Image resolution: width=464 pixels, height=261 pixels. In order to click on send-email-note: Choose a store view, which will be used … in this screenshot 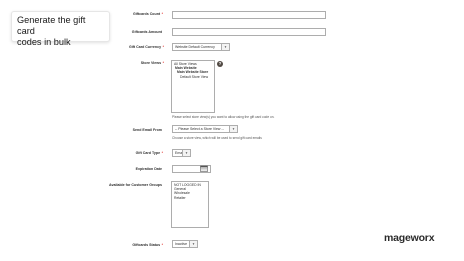, I will do `click(217, 138)`.